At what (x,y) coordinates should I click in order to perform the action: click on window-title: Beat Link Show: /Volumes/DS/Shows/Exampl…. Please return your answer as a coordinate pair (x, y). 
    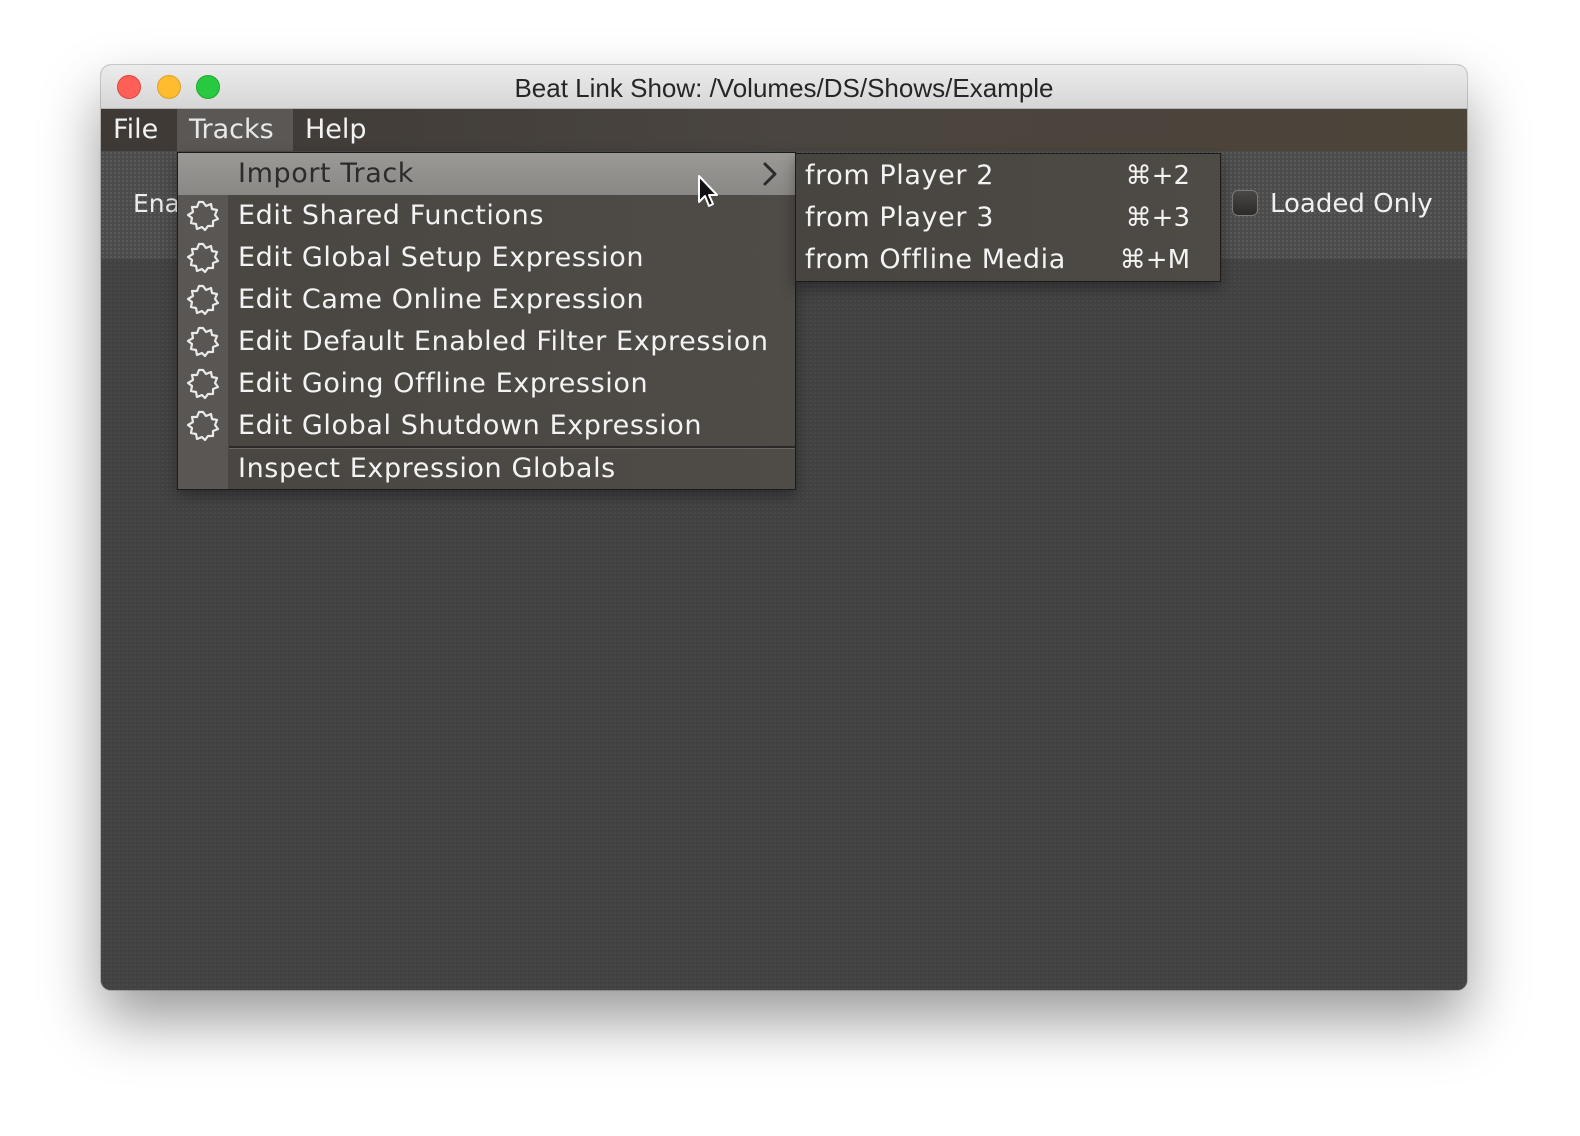
    Looking at the image, I should click on (784, 88).